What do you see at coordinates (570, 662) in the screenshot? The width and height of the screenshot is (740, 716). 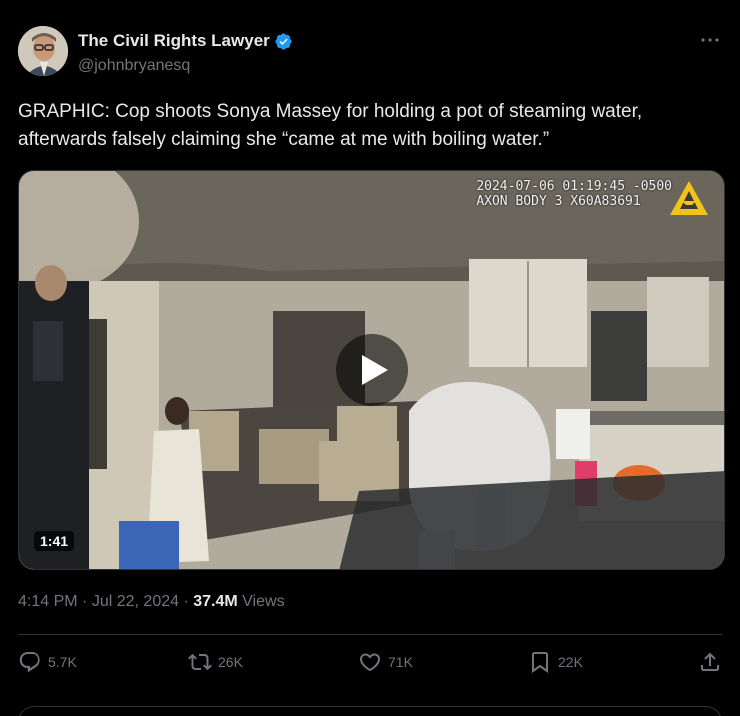 I see `bookmark-count: 22K` at bounding box center [570, 662].